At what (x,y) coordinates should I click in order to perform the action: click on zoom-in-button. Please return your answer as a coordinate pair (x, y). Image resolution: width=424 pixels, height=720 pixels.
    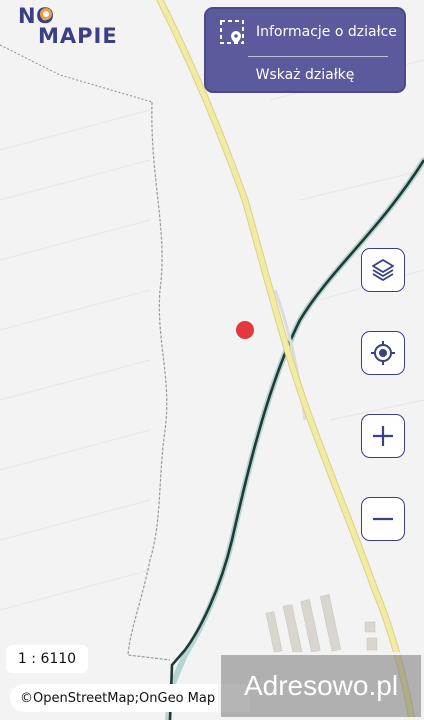
    Looking at the image, I should click on (383, 436).